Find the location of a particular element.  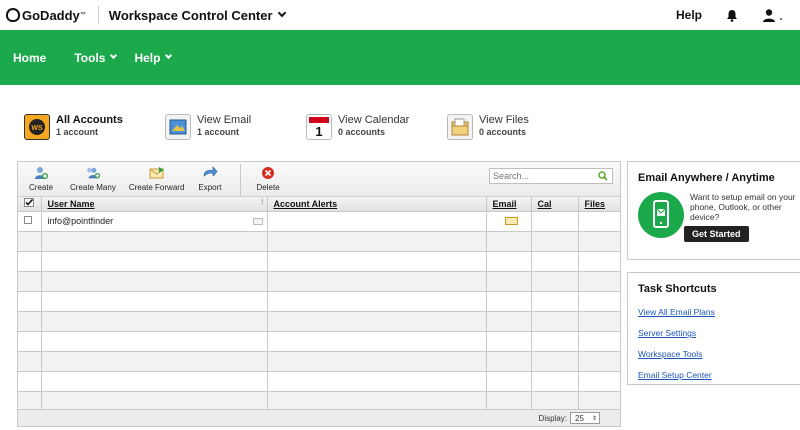

column-header-user-name: User Name ⁞ is located at coordinates (154, 204).